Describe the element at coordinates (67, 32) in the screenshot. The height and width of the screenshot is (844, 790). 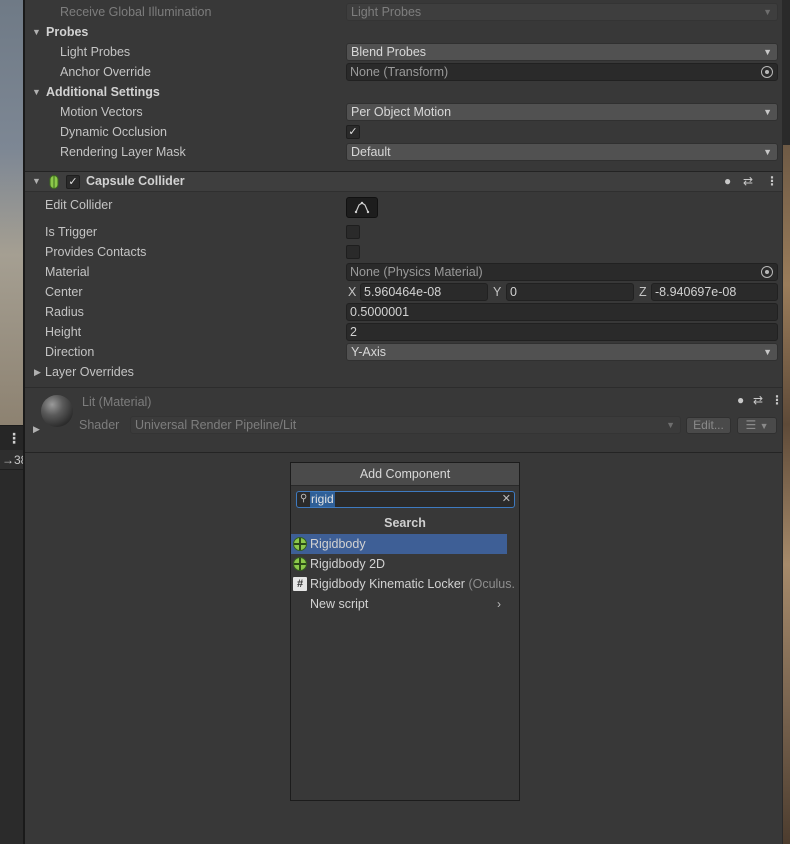
I see `probes-header: Probes` at that location.